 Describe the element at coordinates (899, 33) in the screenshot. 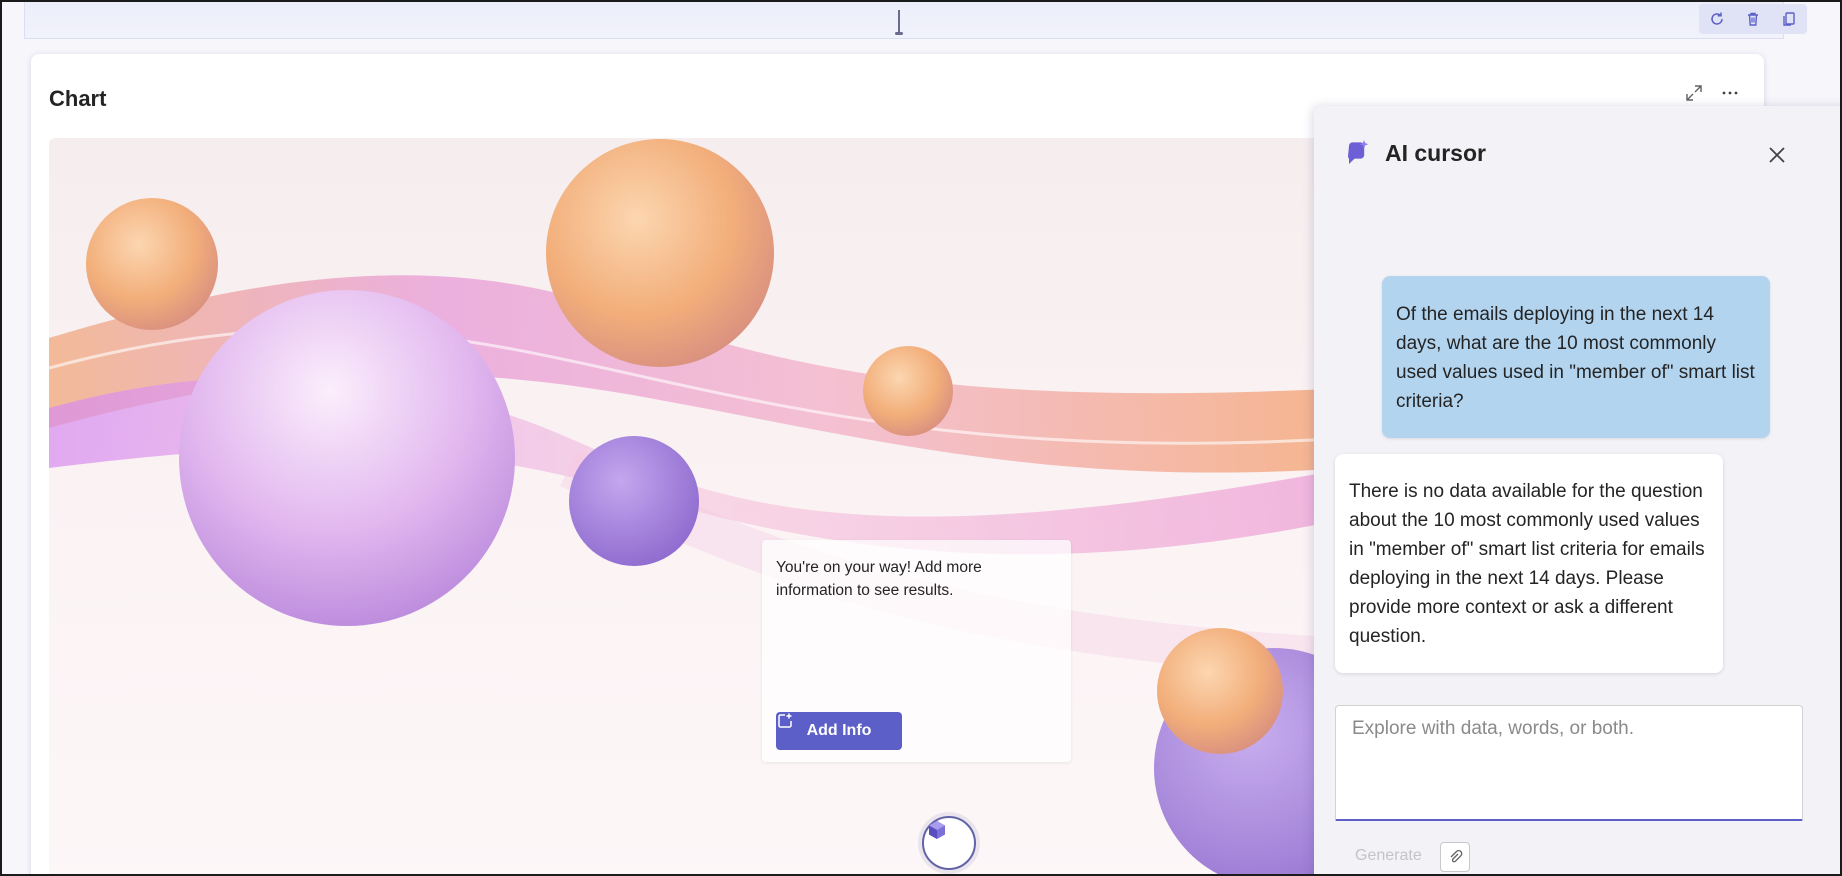

I see `text-cursor-foot` at that location.